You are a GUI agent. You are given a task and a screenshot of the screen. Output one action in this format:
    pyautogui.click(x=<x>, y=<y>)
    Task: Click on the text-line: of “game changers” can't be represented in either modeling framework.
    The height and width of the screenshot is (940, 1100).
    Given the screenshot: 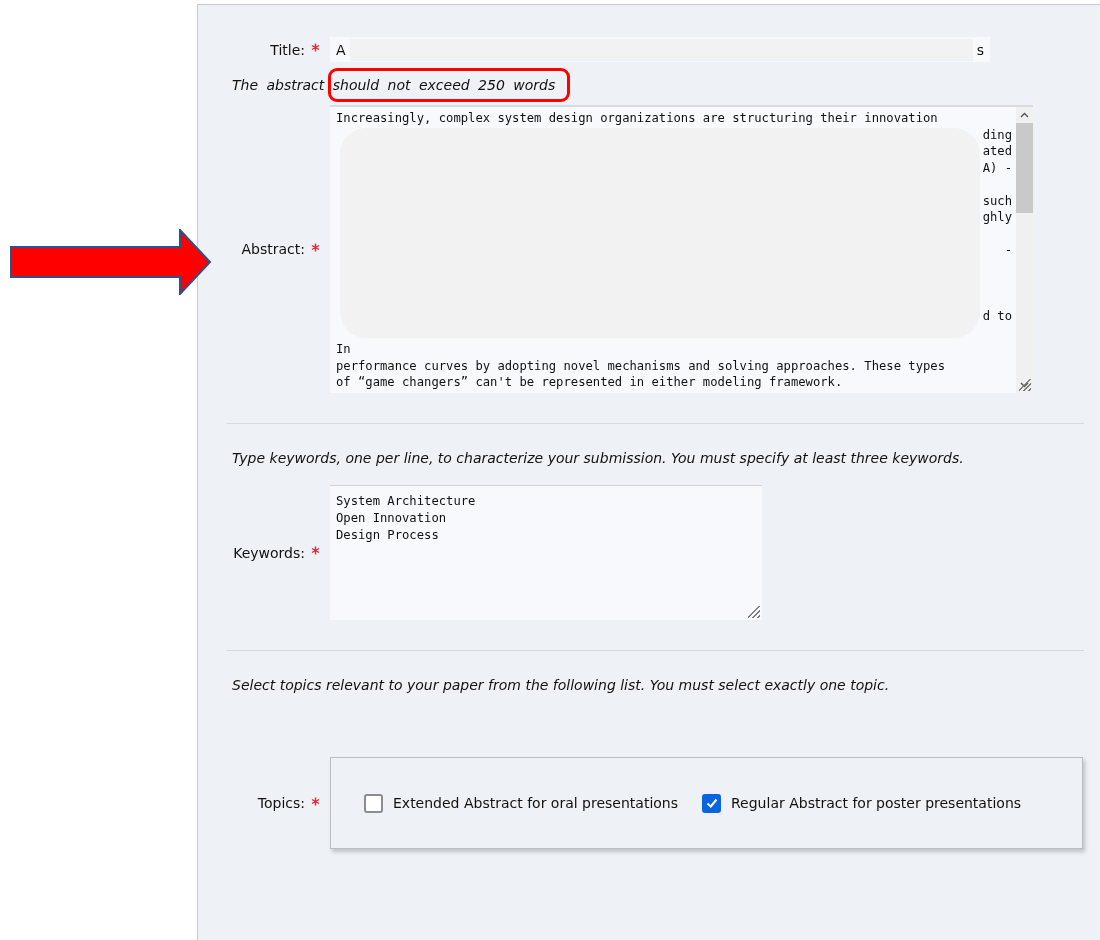 What is the action you would take?
    pyautogui.click(x=589, y=382)
    